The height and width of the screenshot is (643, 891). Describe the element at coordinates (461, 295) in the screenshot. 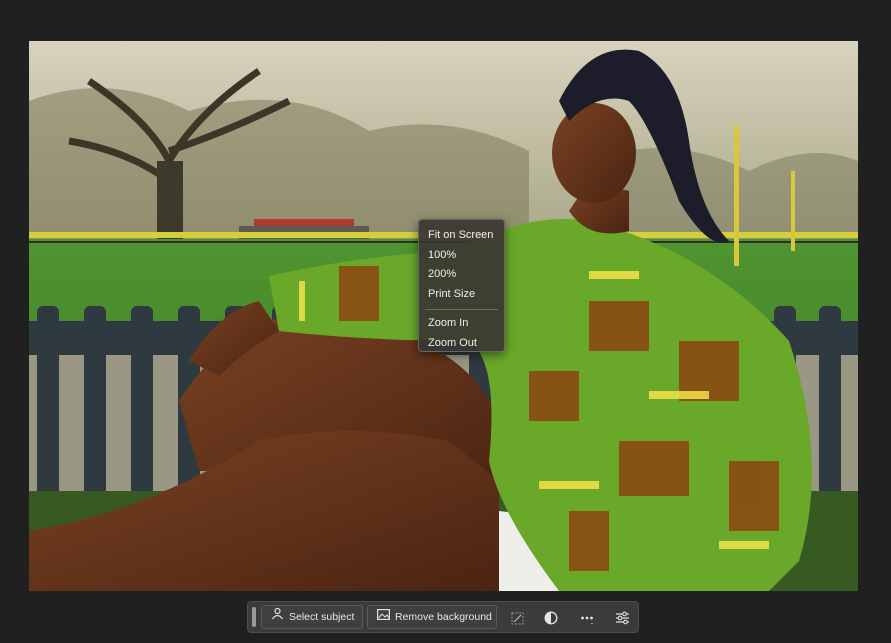

I see `menu-item-print-size: Print Size` at that location.